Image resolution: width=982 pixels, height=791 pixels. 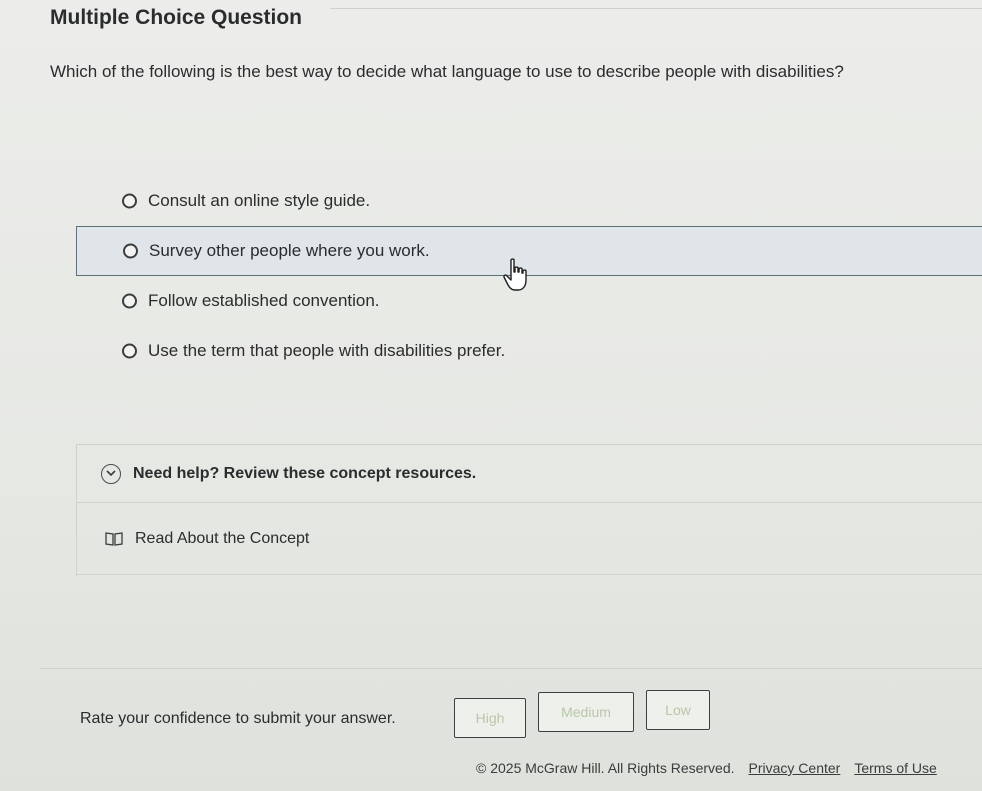 What do you see at coordinates (222, 538) in the screenshot?
I see `concept-link-label: Read About the Concept` at bounding box center [222, 538].